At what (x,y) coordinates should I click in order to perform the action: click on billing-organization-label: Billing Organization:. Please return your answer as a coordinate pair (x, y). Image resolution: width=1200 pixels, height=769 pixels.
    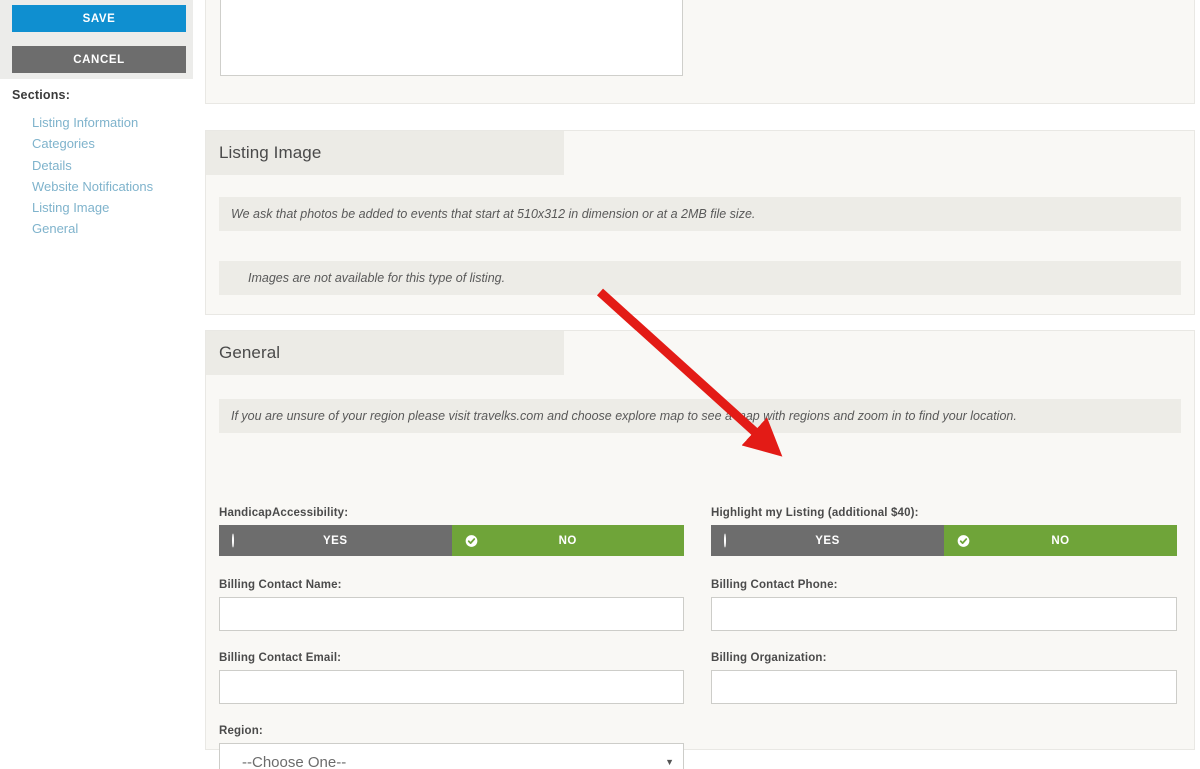
    Looking at the image, I should click on (769, 658).